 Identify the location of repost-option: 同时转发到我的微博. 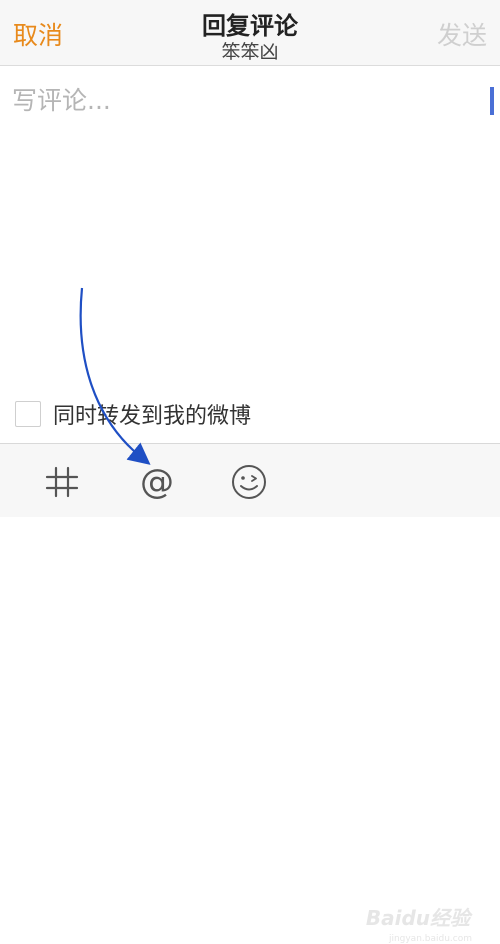
(133, 414).